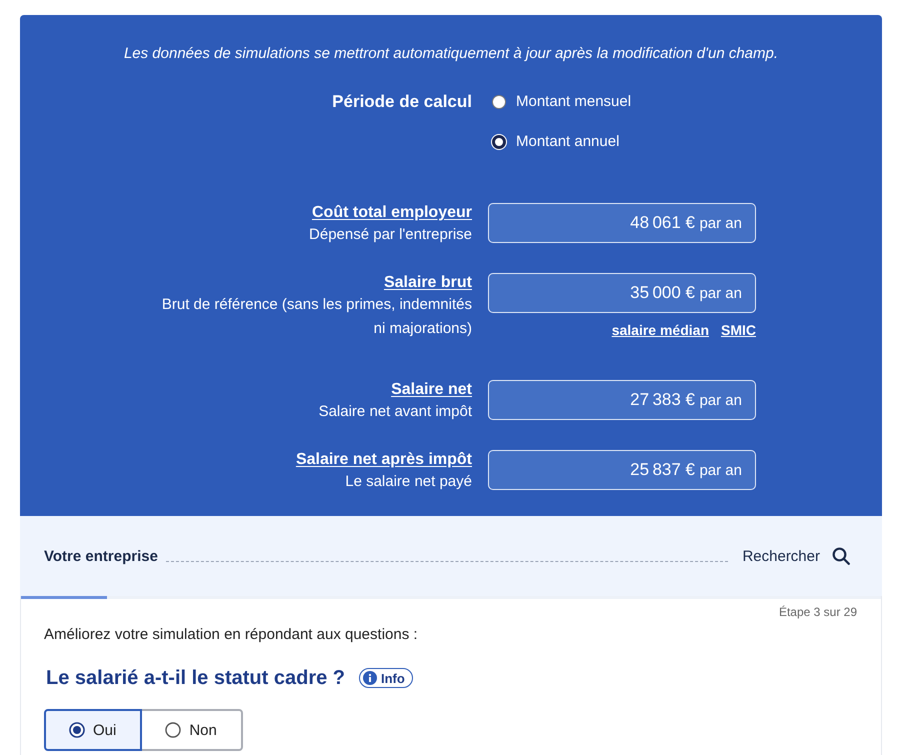  I want to click on field-description: Brut de référence (sans les primes, indemnités ni majorations), so click(316, 317).